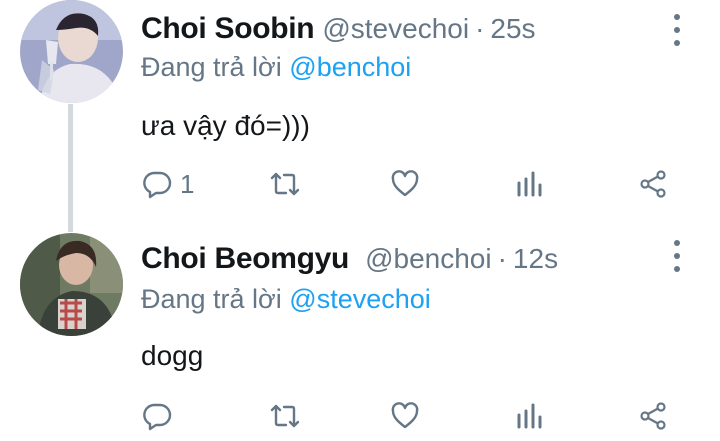 This screenshot has height=441, width=720. I want to click on username: @benchoi, so click(428, 258).